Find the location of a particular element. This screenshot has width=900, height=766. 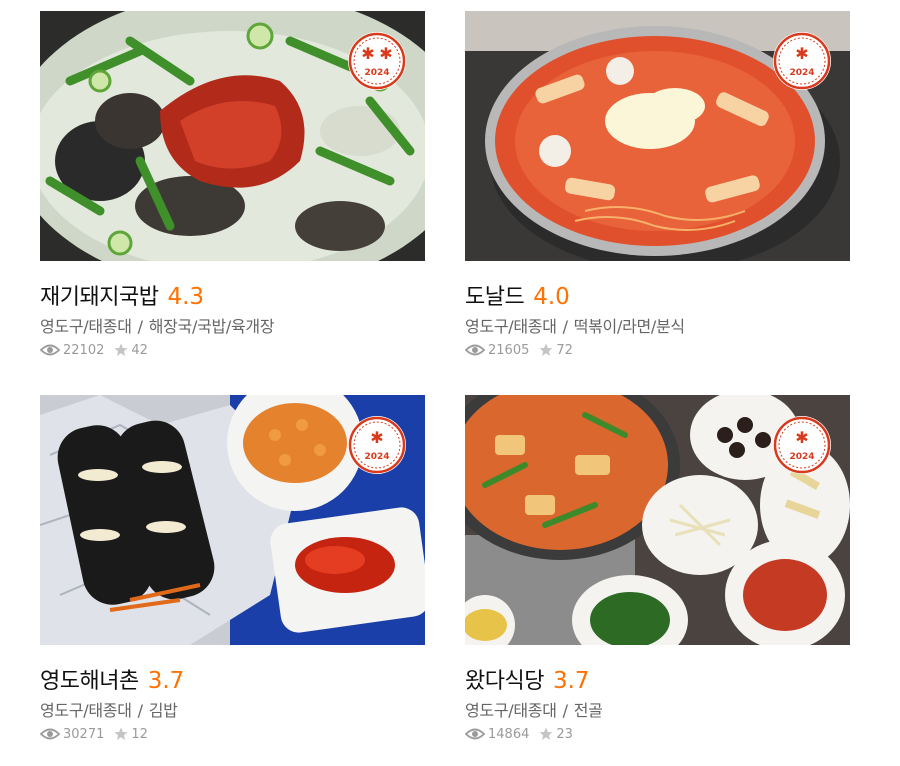

restaurant-meta: 영도구/태종대 / 해장국/국밥/육개장 is located at coordinates (232, 324).